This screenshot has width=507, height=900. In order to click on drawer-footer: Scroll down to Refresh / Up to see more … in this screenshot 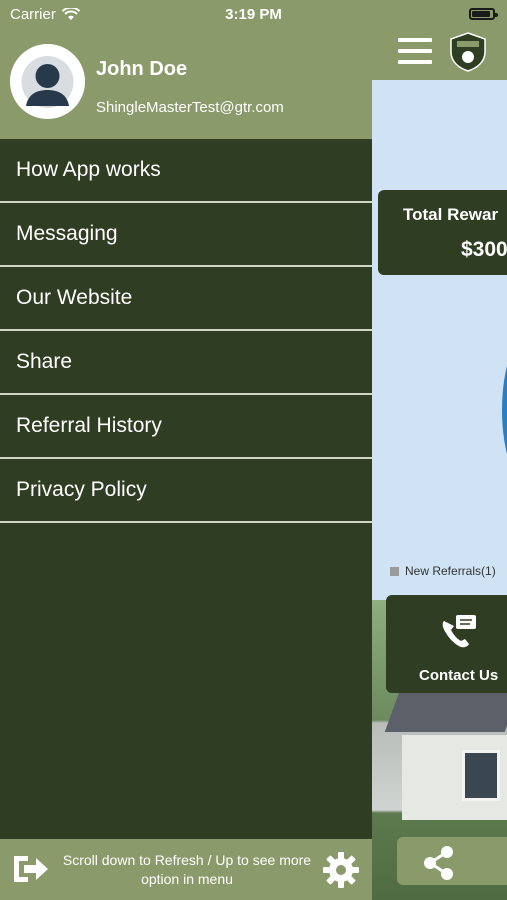, I will do `click(186, 869)`.